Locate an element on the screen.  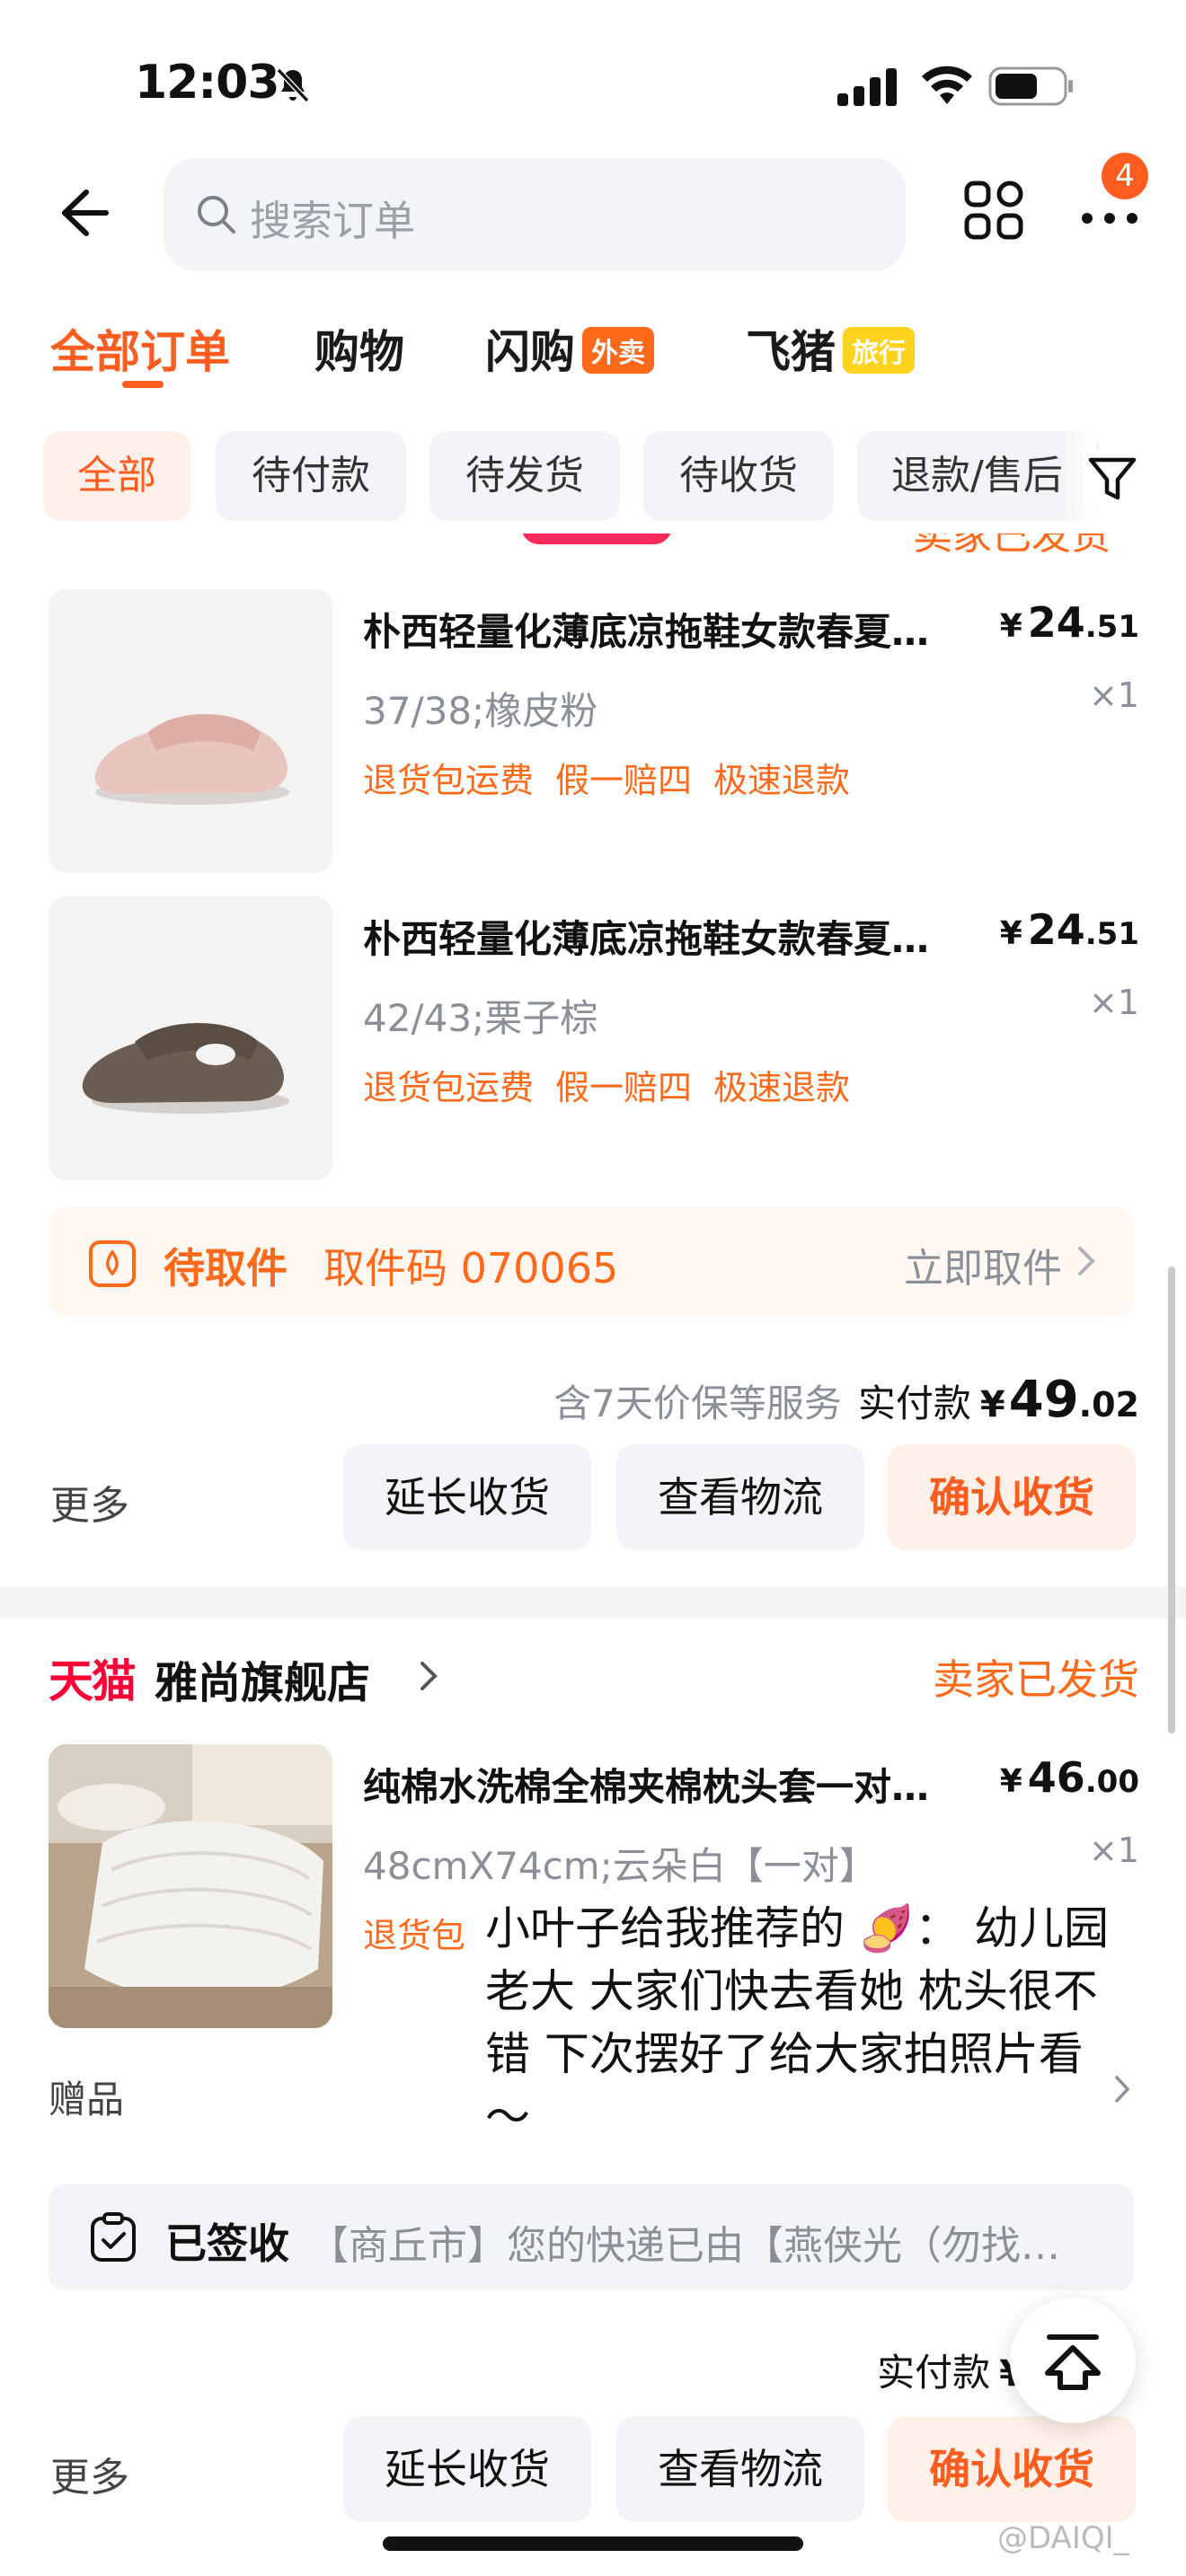
pickup-code: 取件码 070065 is located at coordinates (471, 1268).